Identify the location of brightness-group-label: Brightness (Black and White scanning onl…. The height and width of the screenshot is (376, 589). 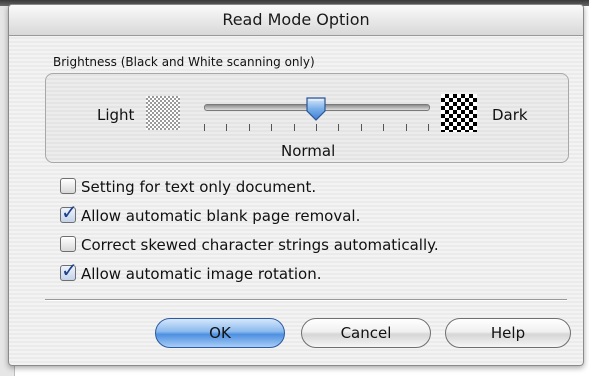
(184, 62).